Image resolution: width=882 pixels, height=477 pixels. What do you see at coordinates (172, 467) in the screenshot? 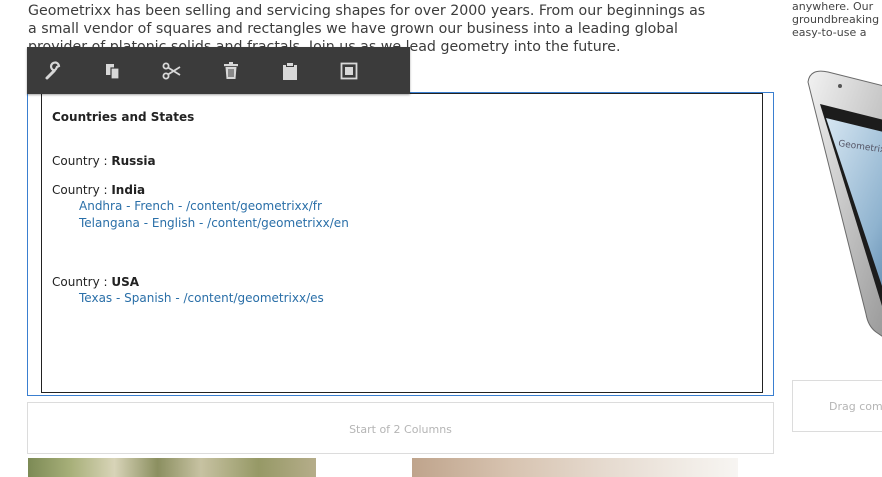
I see `photo-left` at bounding box center [172, 467].